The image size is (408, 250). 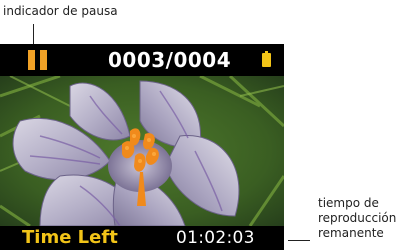 I want to click on remaining-time-callout: tiempo de reproducción remanente, so click(x=363, y=218).